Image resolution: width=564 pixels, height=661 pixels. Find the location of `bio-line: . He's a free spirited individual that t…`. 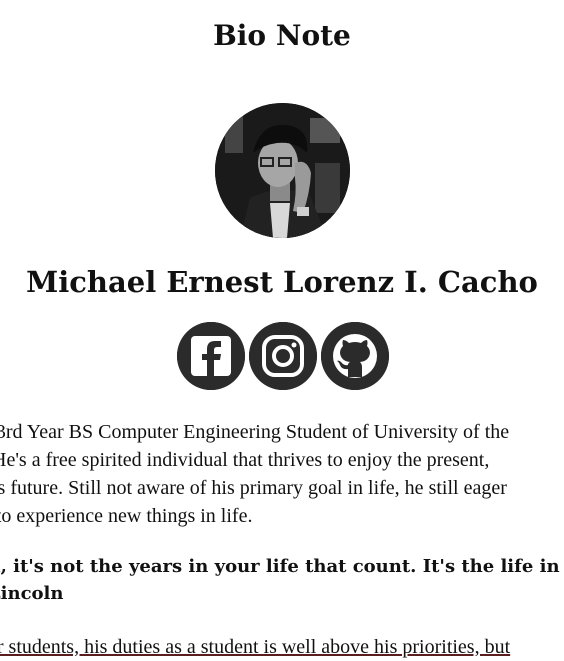

bio-line: . He's a free spirited individual that t… is located at coordinates (245, 460).